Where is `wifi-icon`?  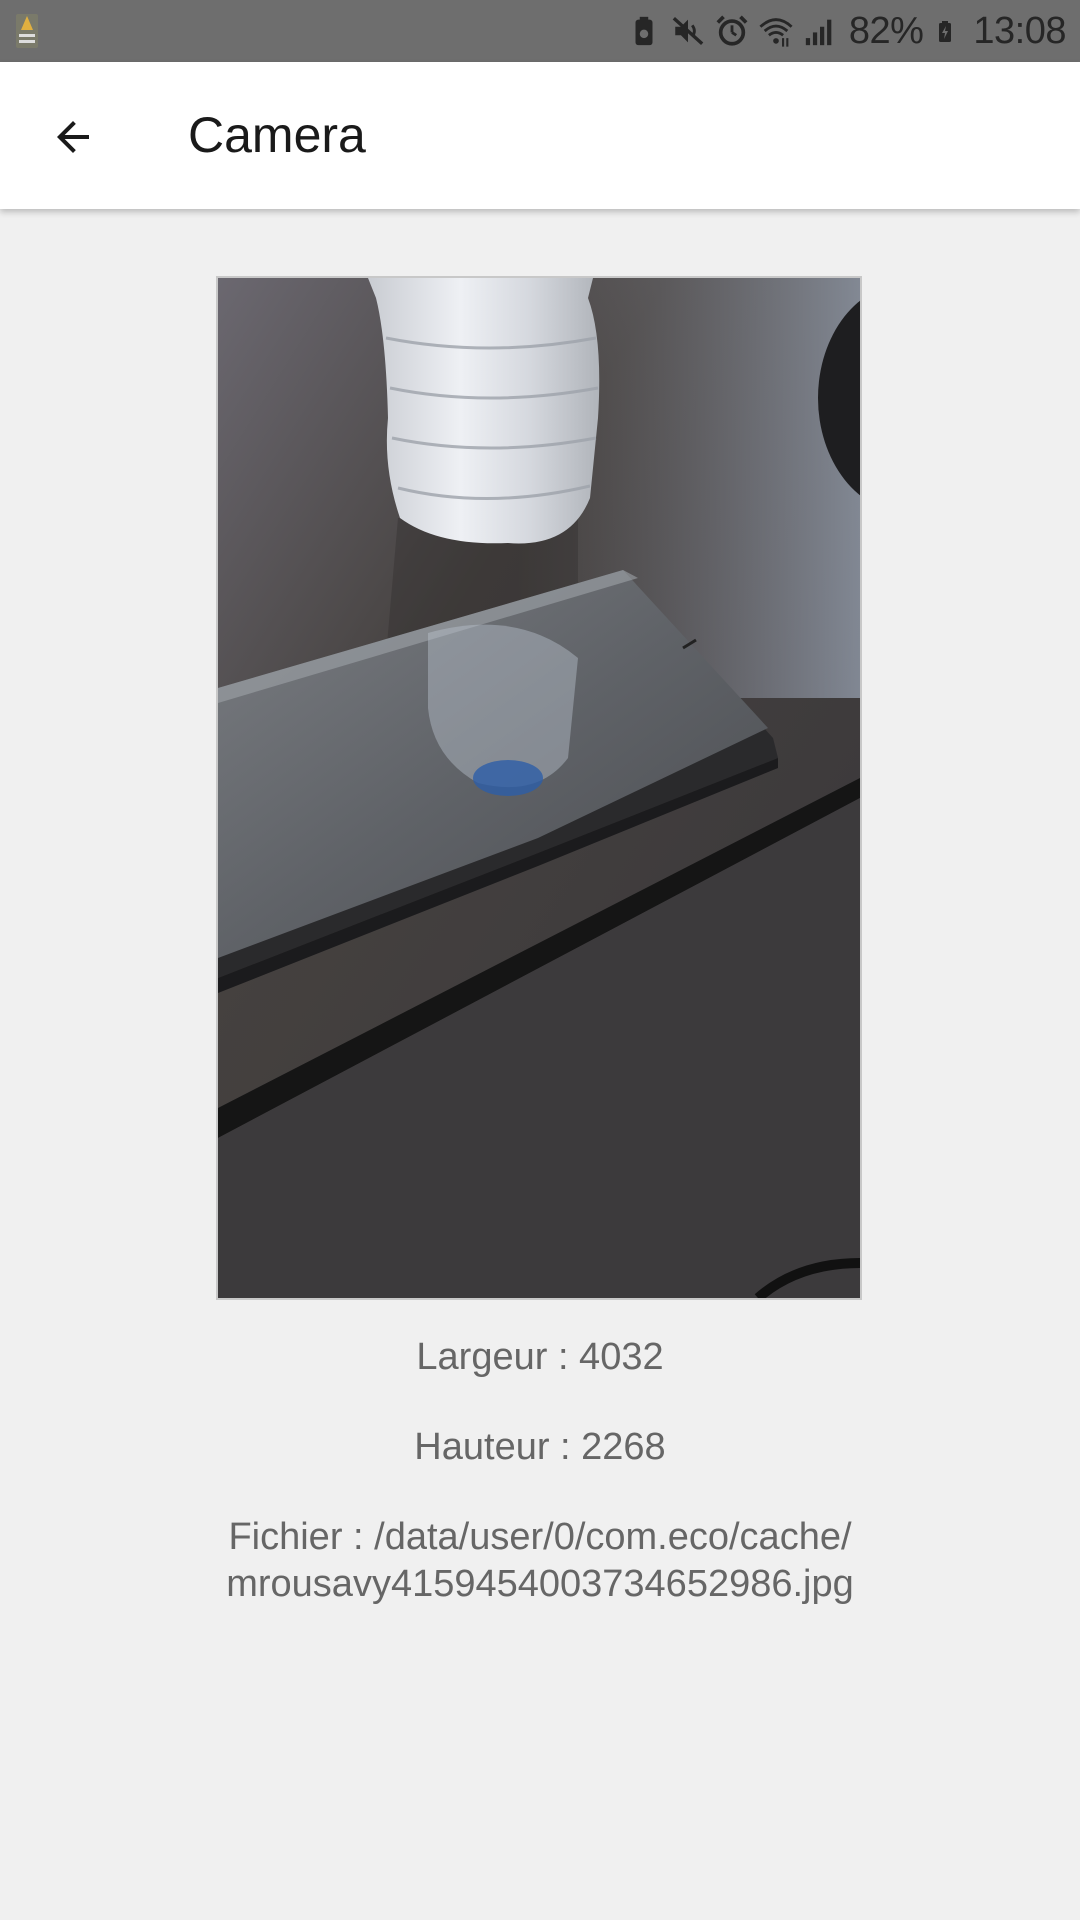
wifi-icon is located at coordinates (776, 32).